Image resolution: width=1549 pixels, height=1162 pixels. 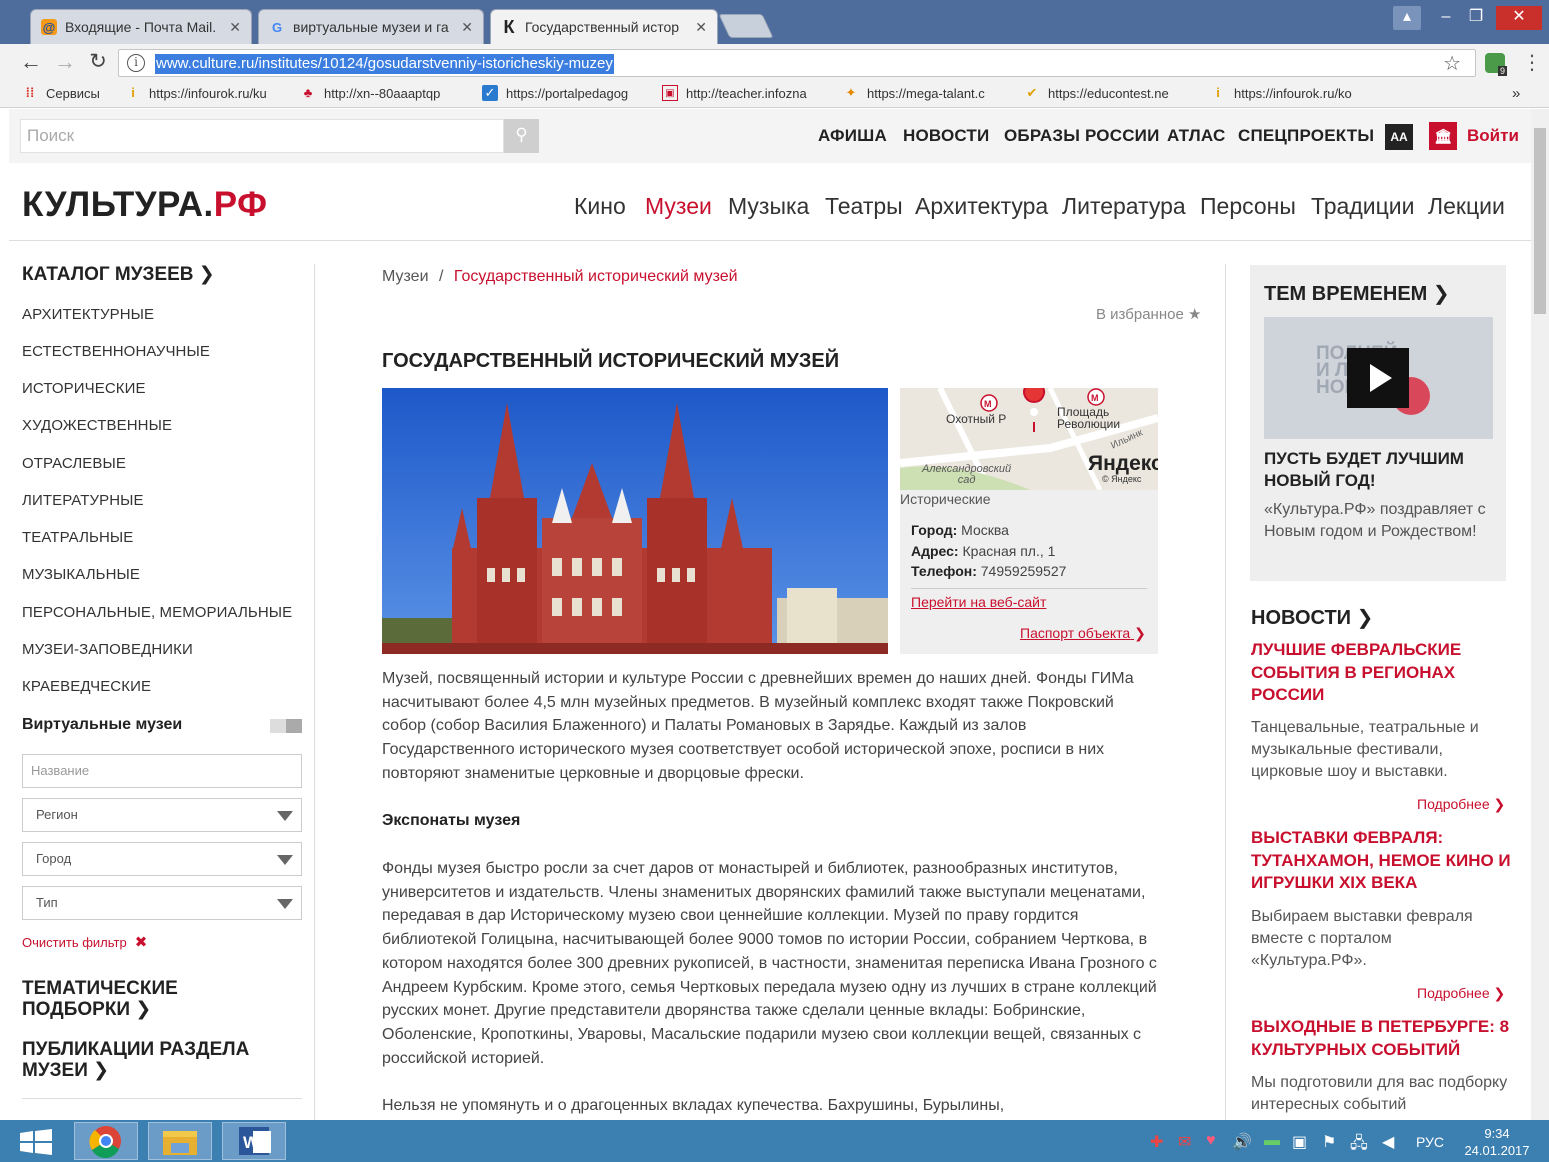 I want to click on add-to-favorites-button: В избранное ★, so click(x=1148, y=314).